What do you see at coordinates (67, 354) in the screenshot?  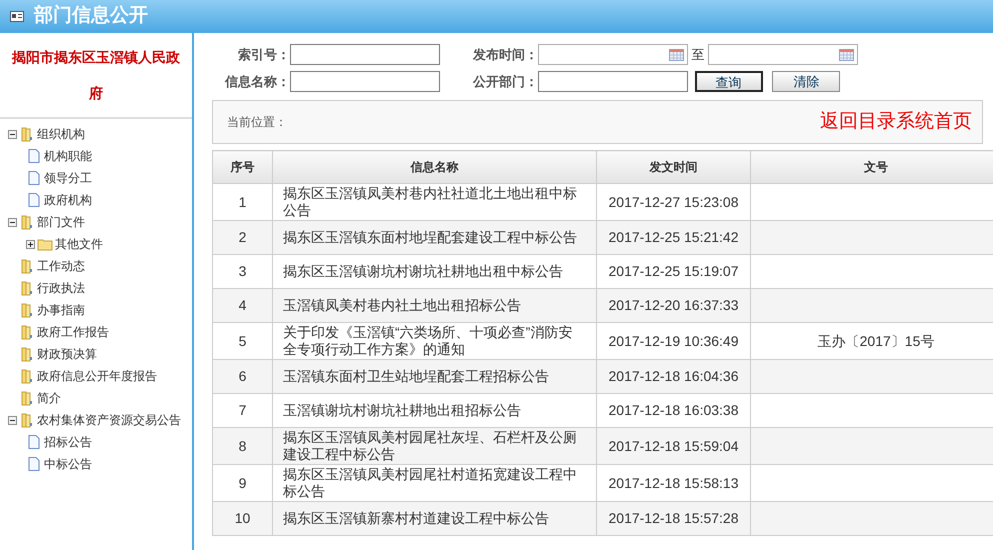 I see `tree-item: 财政预决算` at bounding box center [67, 354].